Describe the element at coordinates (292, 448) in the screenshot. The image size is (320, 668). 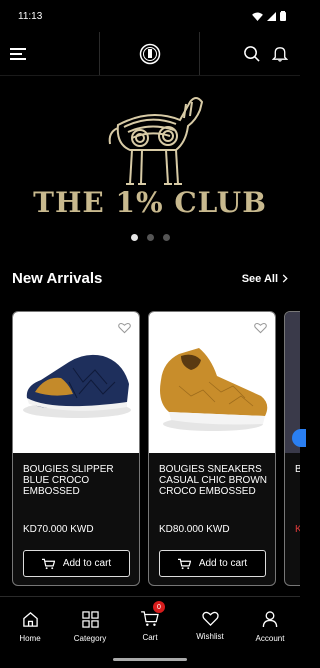
I see `product-card: B K` at that location.